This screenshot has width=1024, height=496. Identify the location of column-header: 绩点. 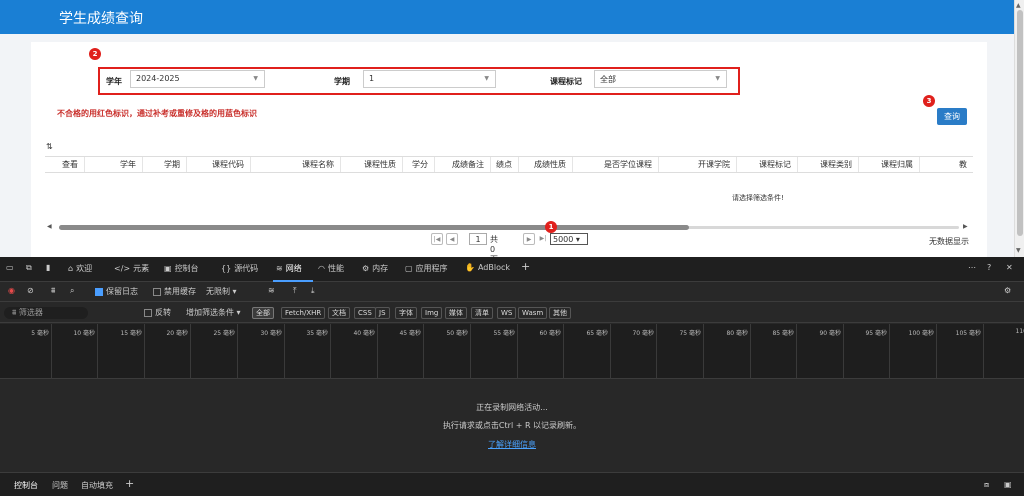
(505, 164).